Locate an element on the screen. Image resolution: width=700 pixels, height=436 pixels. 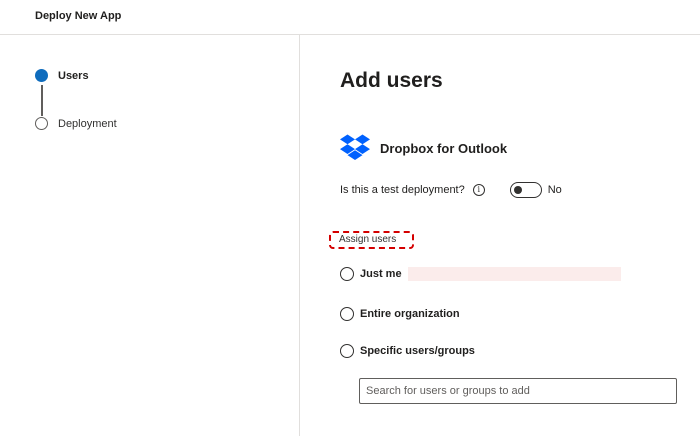
window-title: Deploy New App is located at coordinates (78, 16).